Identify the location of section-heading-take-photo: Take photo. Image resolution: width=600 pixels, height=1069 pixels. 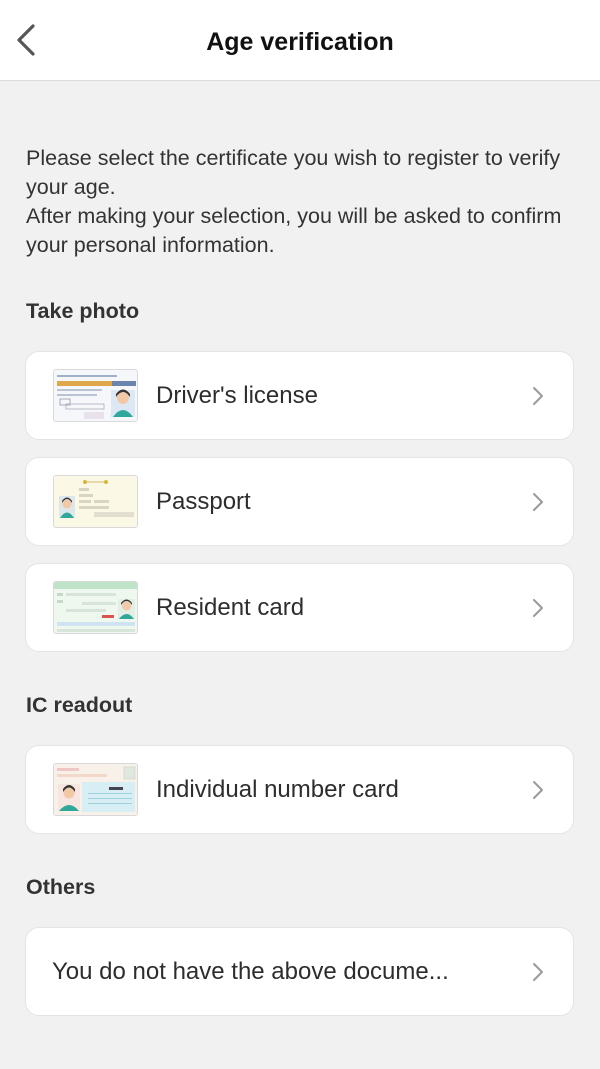
(83, 311).